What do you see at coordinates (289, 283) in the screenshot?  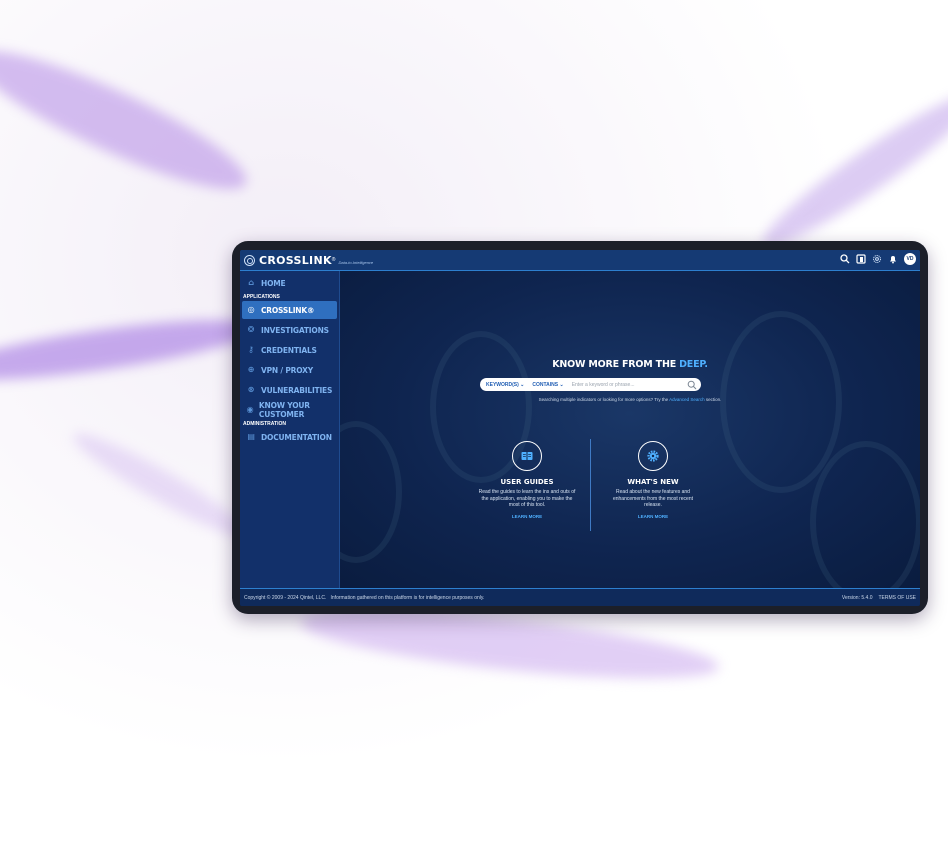 I see `sidebar-item-home: ⌂ HOME` at bounding box center [289, 283].